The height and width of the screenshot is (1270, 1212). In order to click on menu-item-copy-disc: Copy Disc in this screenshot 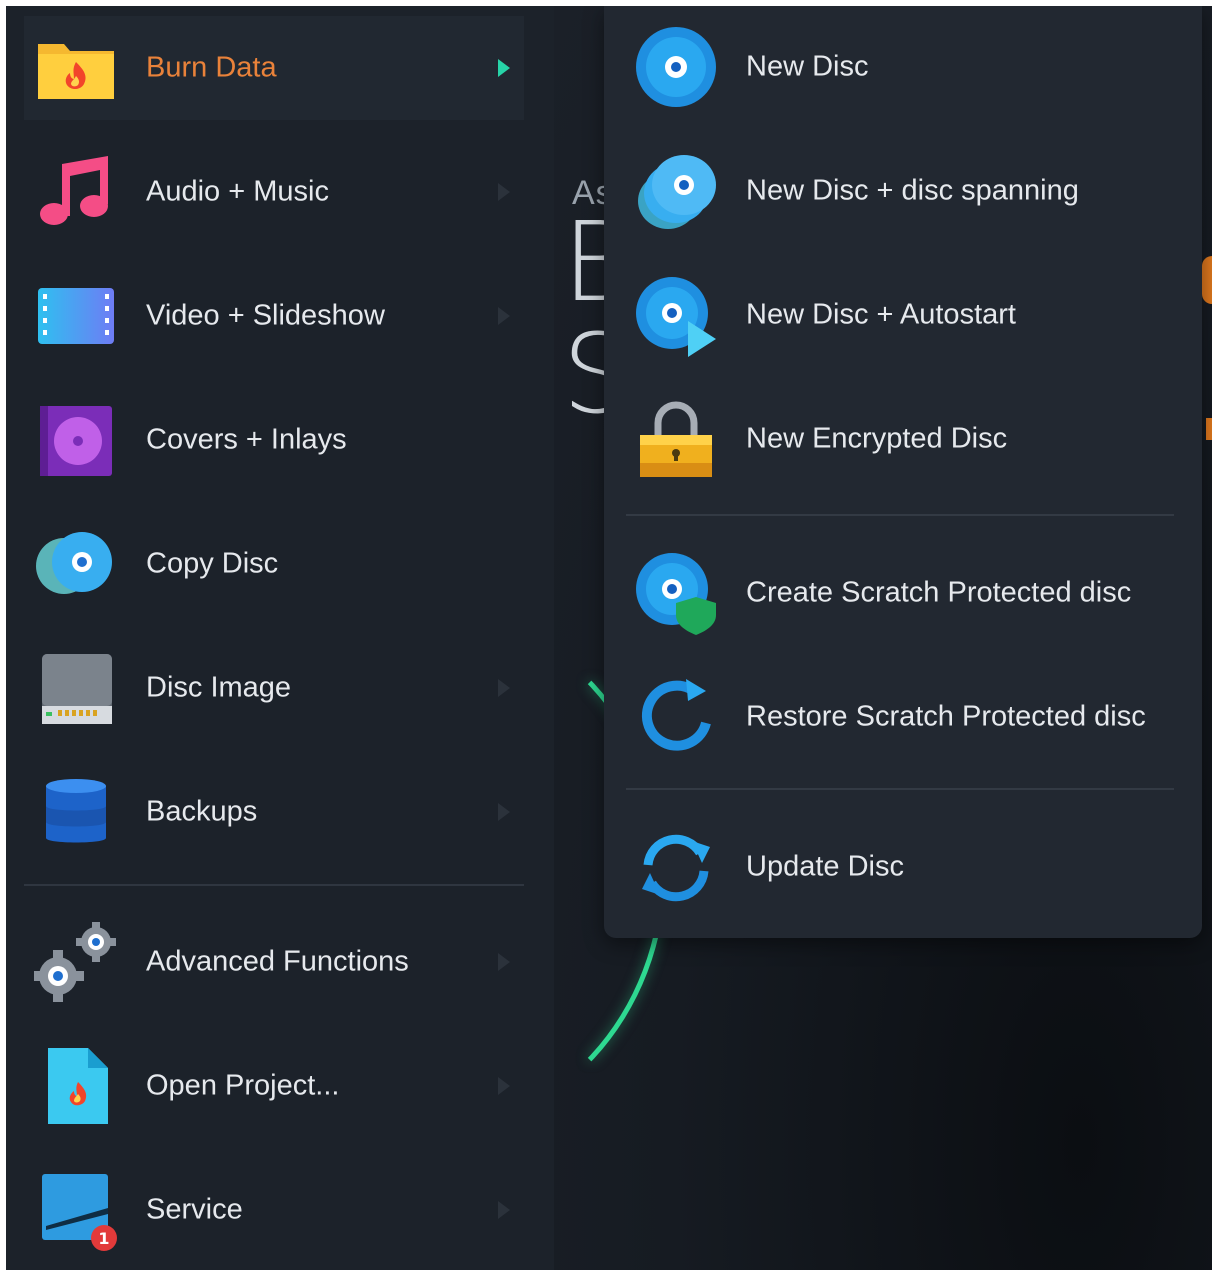, I will do `click(274, 564)`.